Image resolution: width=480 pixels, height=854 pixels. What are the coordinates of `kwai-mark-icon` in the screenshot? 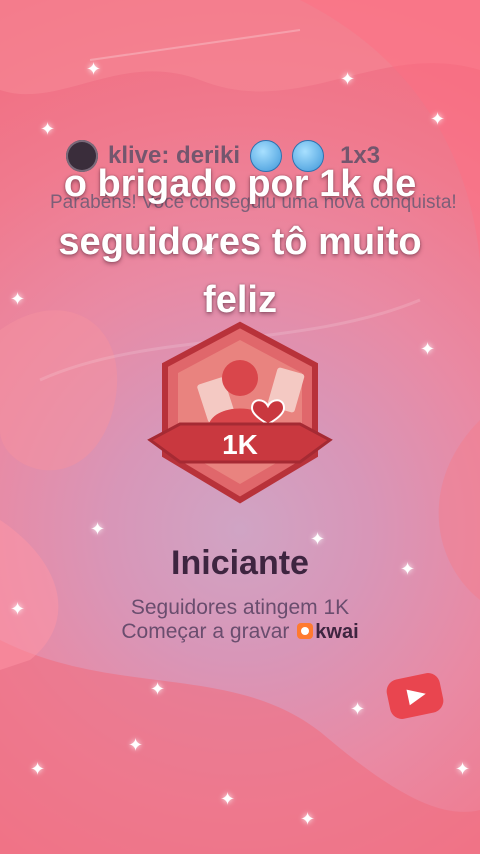 It's located at (305, 631).